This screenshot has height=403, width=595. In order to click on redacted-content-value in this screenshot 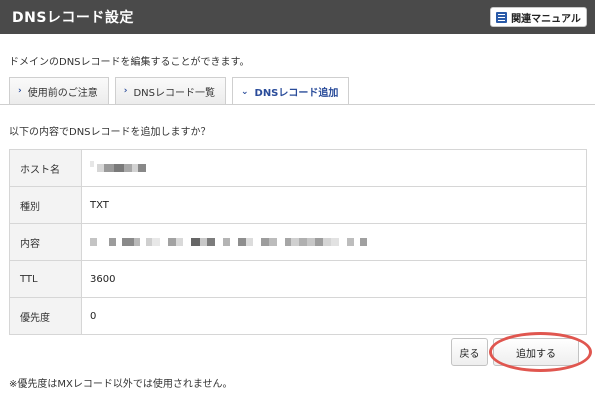, I will do `click(228, 242)`.